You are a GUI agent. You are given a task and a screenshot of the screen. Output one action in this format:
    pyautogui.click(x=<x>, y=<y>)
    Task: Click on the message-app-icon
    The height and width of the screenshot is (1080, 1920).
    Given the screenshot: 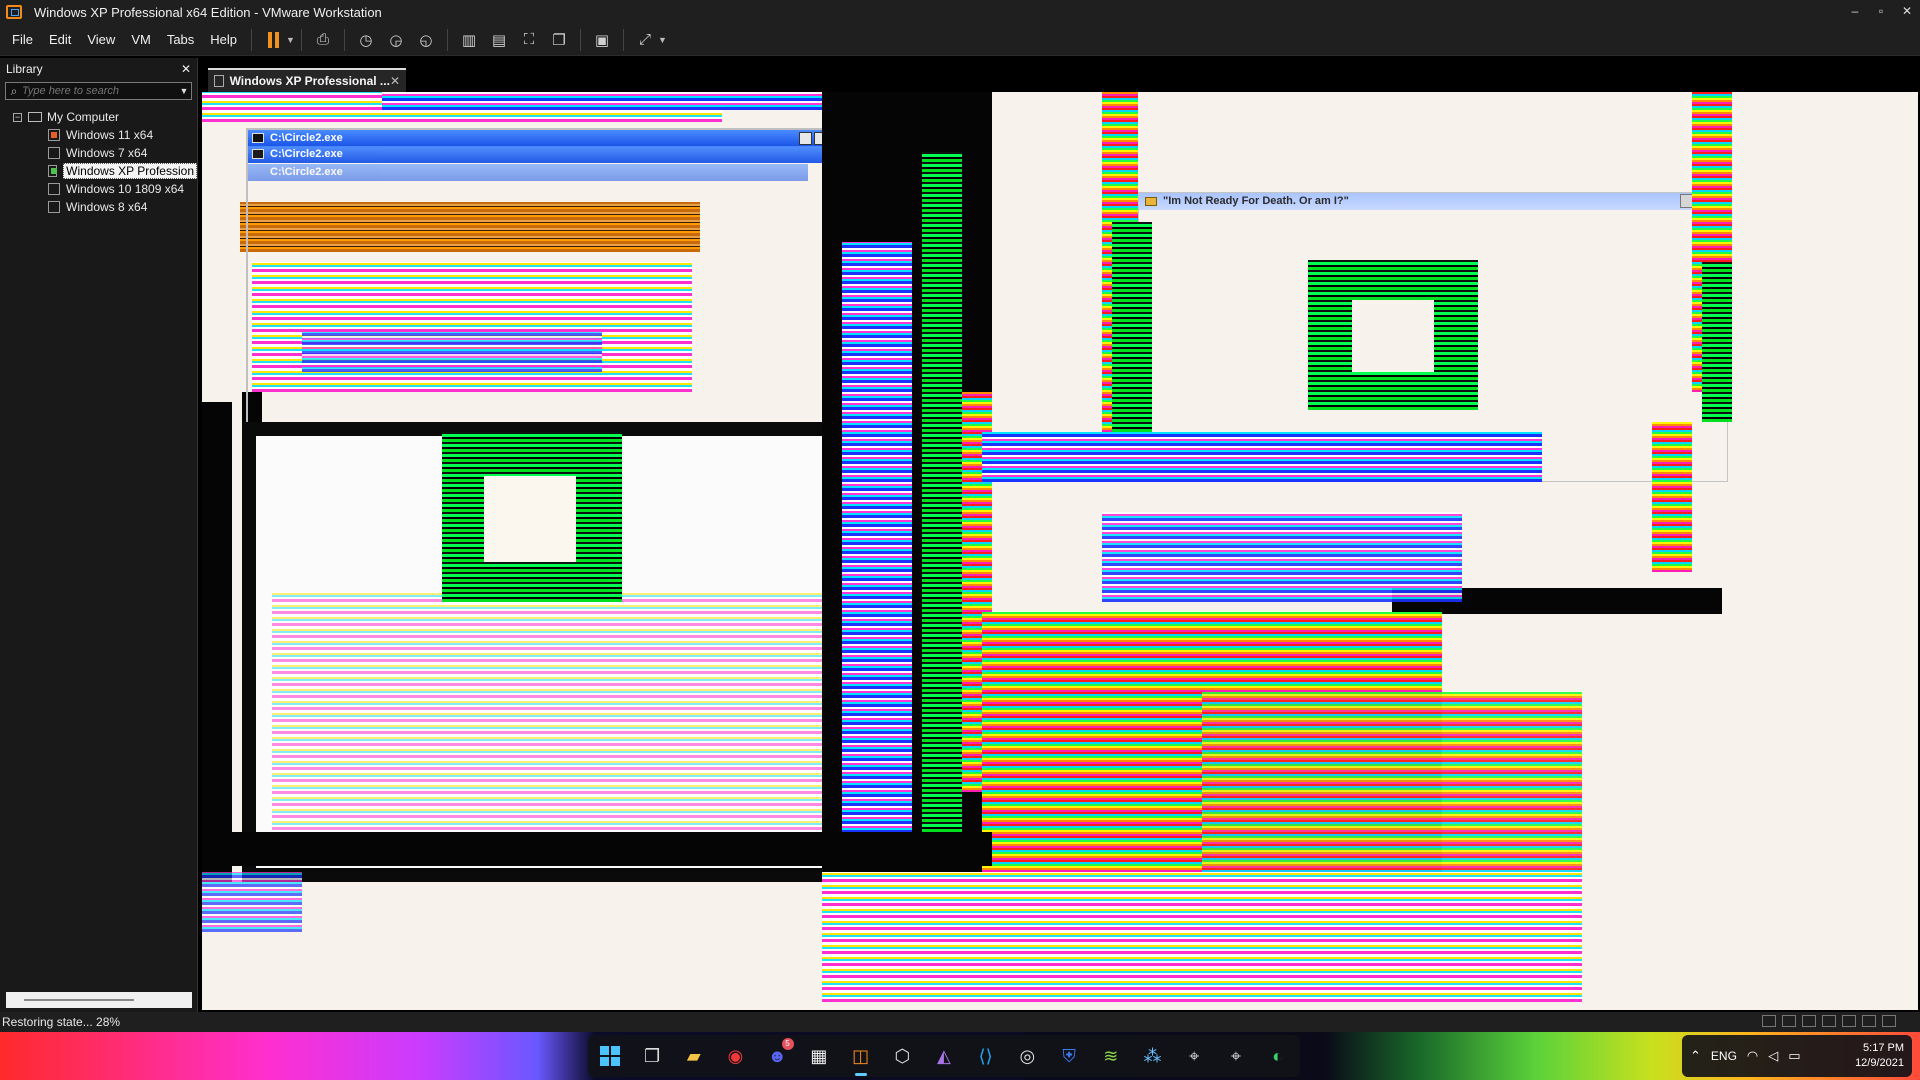 What is the action you would take?
    pyautogui.click(x=1151, y=201)
    